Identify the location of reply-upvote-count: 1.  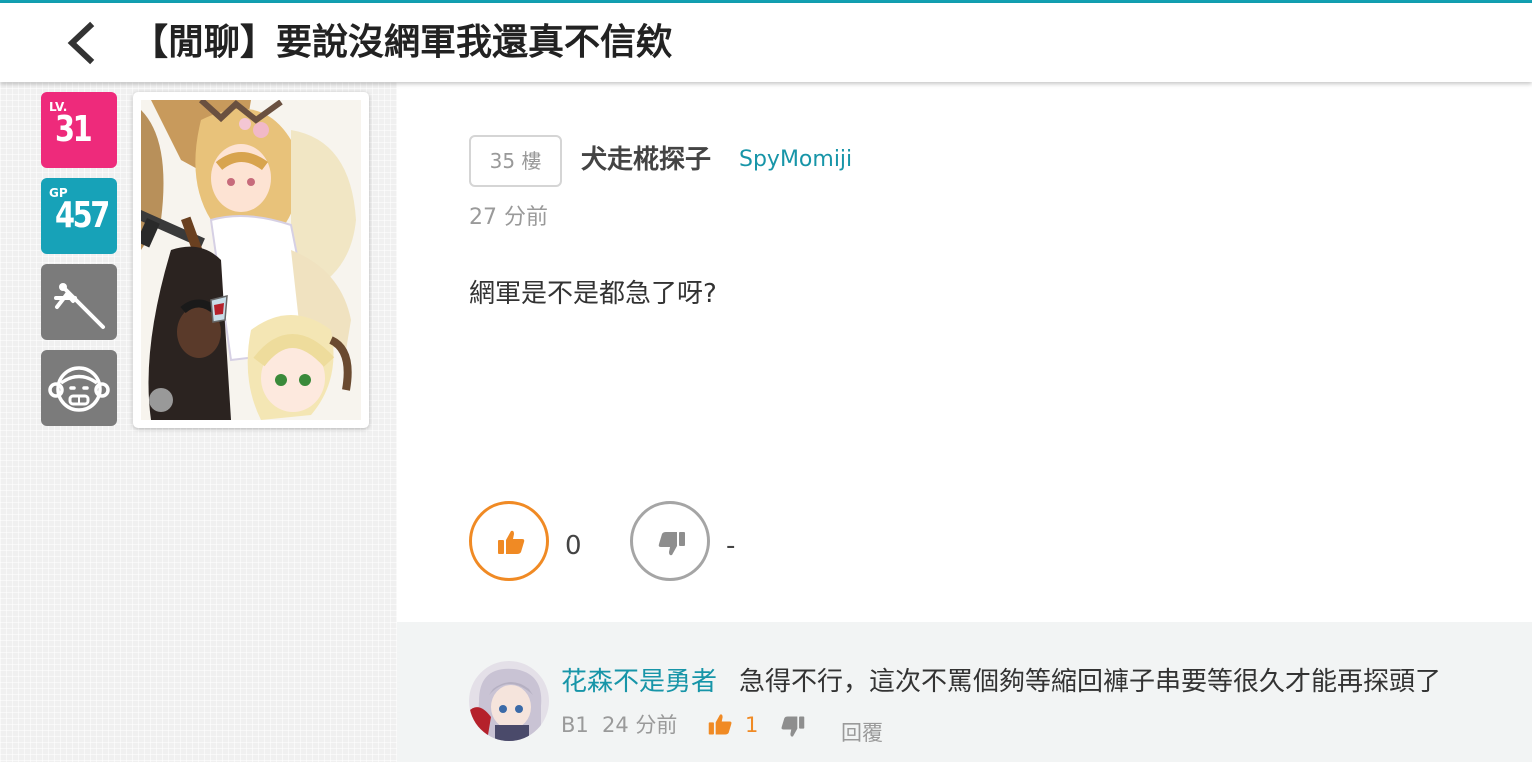
(752, 725).